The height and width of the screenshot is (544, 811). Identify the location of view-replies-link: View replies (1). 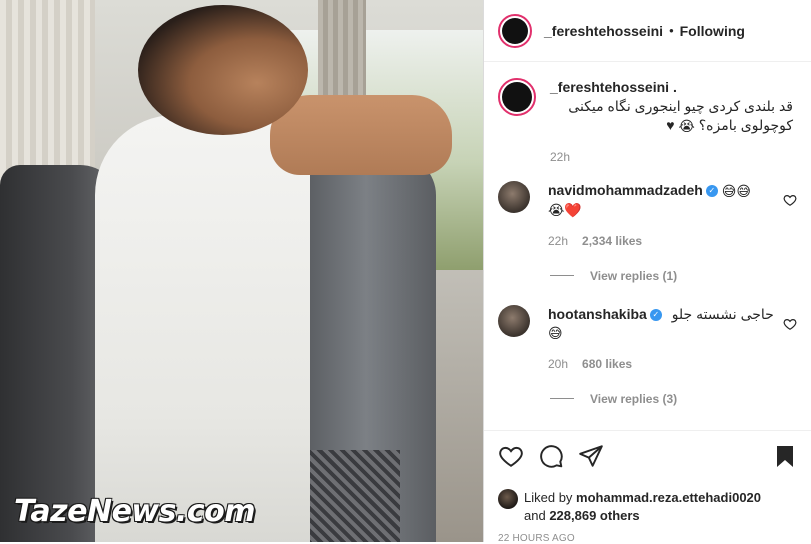
(673, 276).